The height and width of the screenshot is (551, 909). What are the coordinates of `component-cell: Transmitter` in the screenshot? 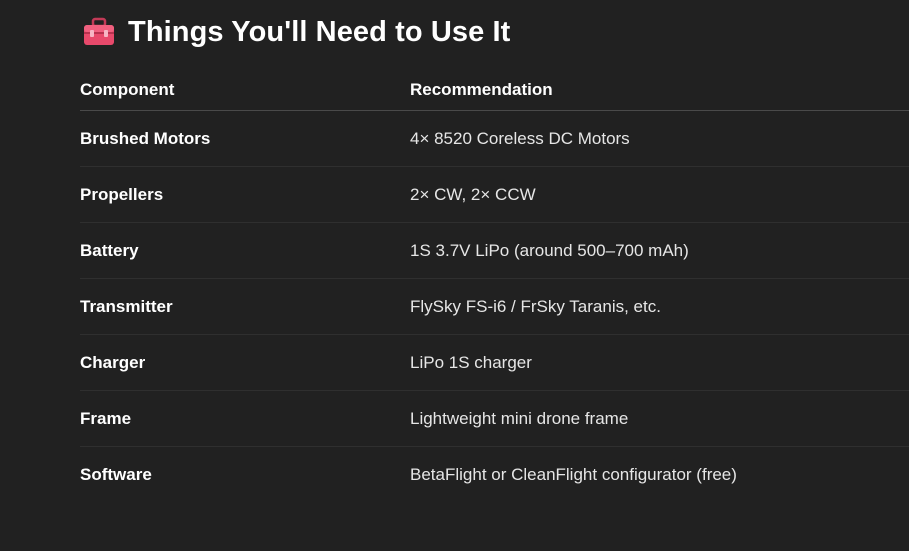 It's located at (245, 306).